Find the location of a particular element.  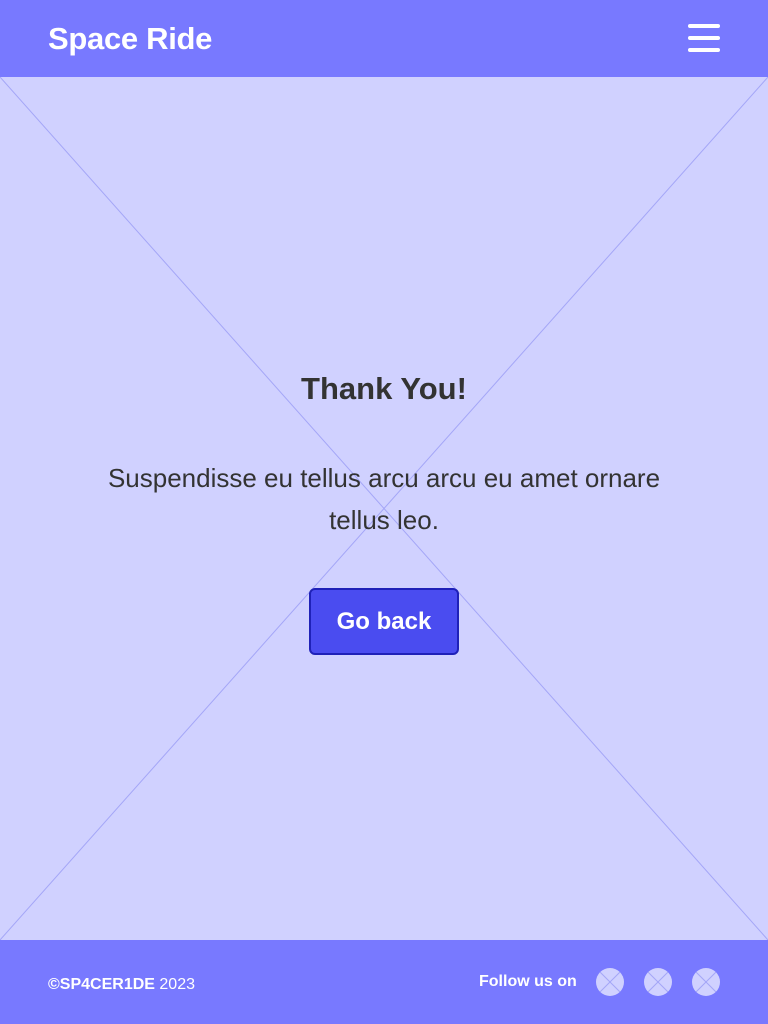

site-footer: ©SP4CER1DE 2023 Follow us on is located at coordinates (384, 982).